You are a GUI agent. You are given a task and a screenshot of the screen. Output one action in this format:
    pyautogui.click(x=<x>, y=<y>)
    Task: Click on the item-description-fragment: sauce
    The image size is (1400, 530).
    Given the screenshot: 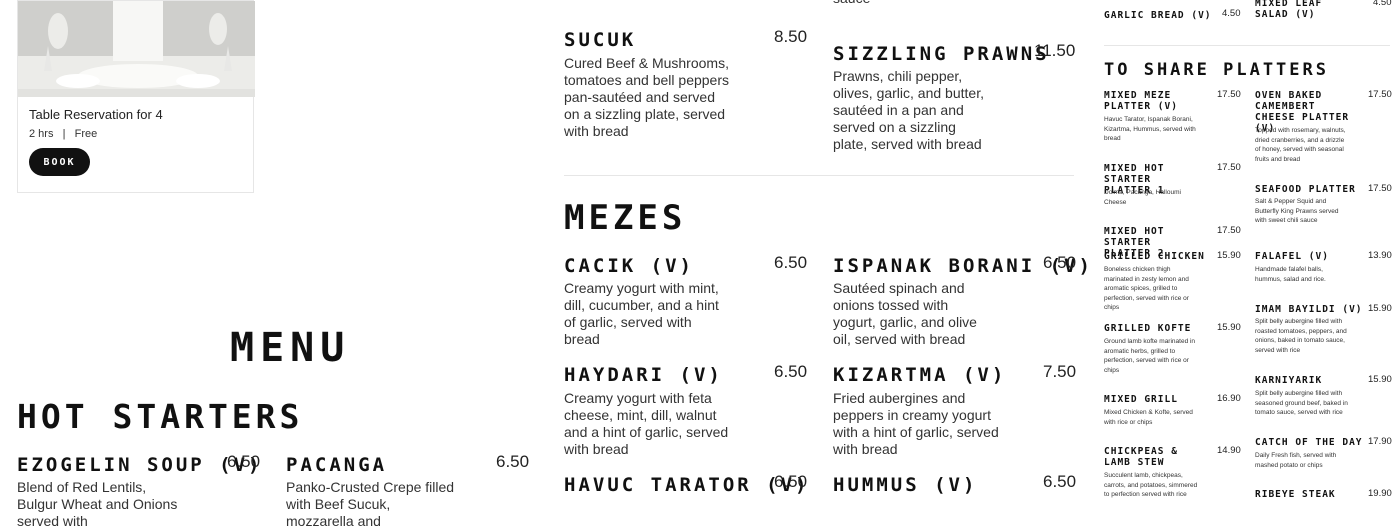 What is the action you would take?
    pyautogui.click(x=851, y=3)
    